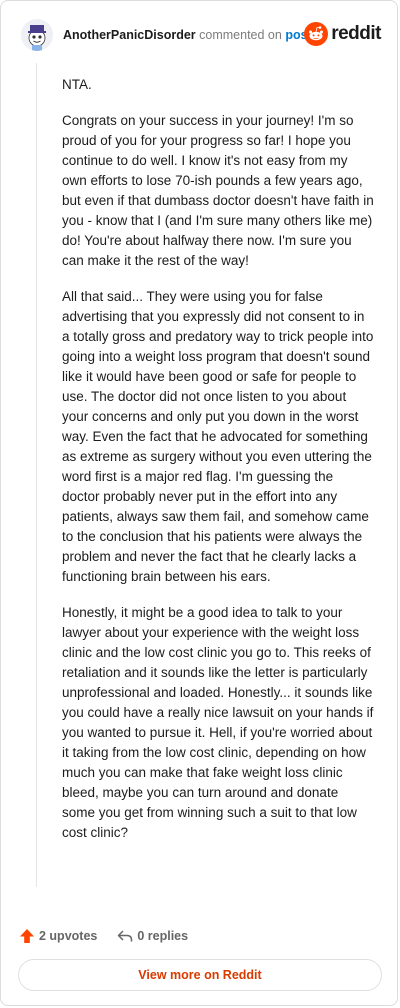 This screenshot has height=1008, width=400. What do you see at coordinates (36, 475) in the screenshot?
I see `thread-line` at bounding box center [36, 475].